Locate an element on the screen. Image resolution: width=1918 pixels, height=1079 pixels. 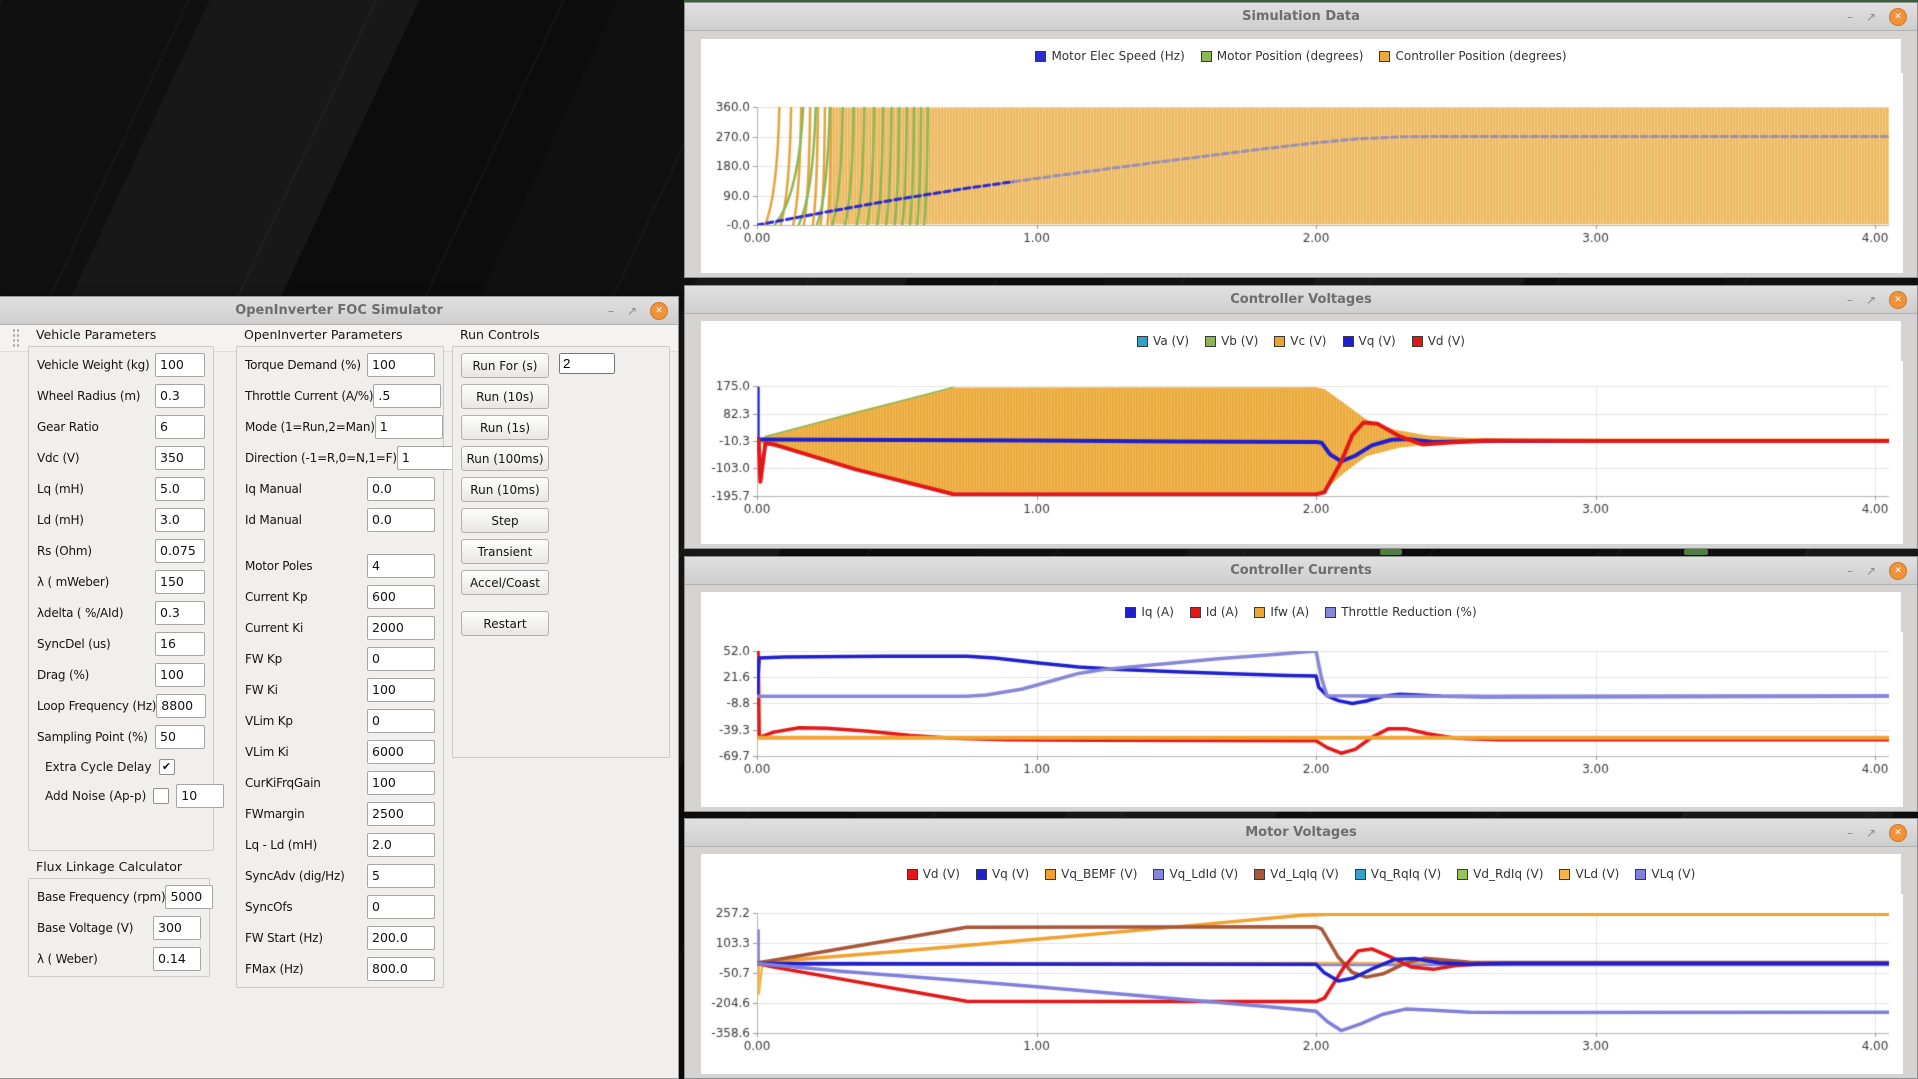
legend-label: Vq_BEMF (V) is located at coordinates (1099, 874).